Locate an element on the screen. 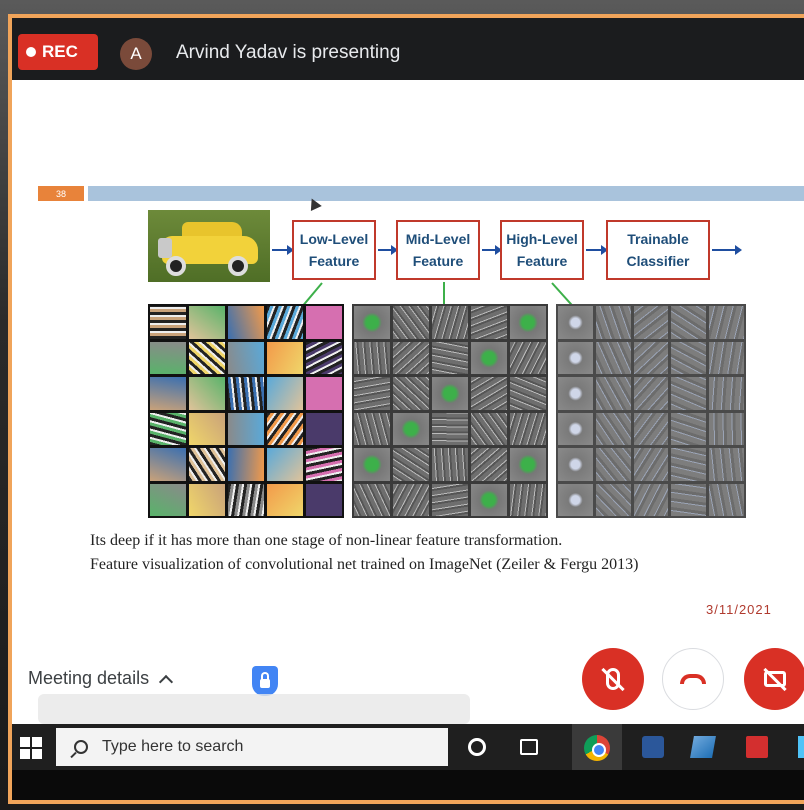 The height and width of the screenshot is (810, 804). windows-taskbar: Type here to search is located at coordinates (408, 747).